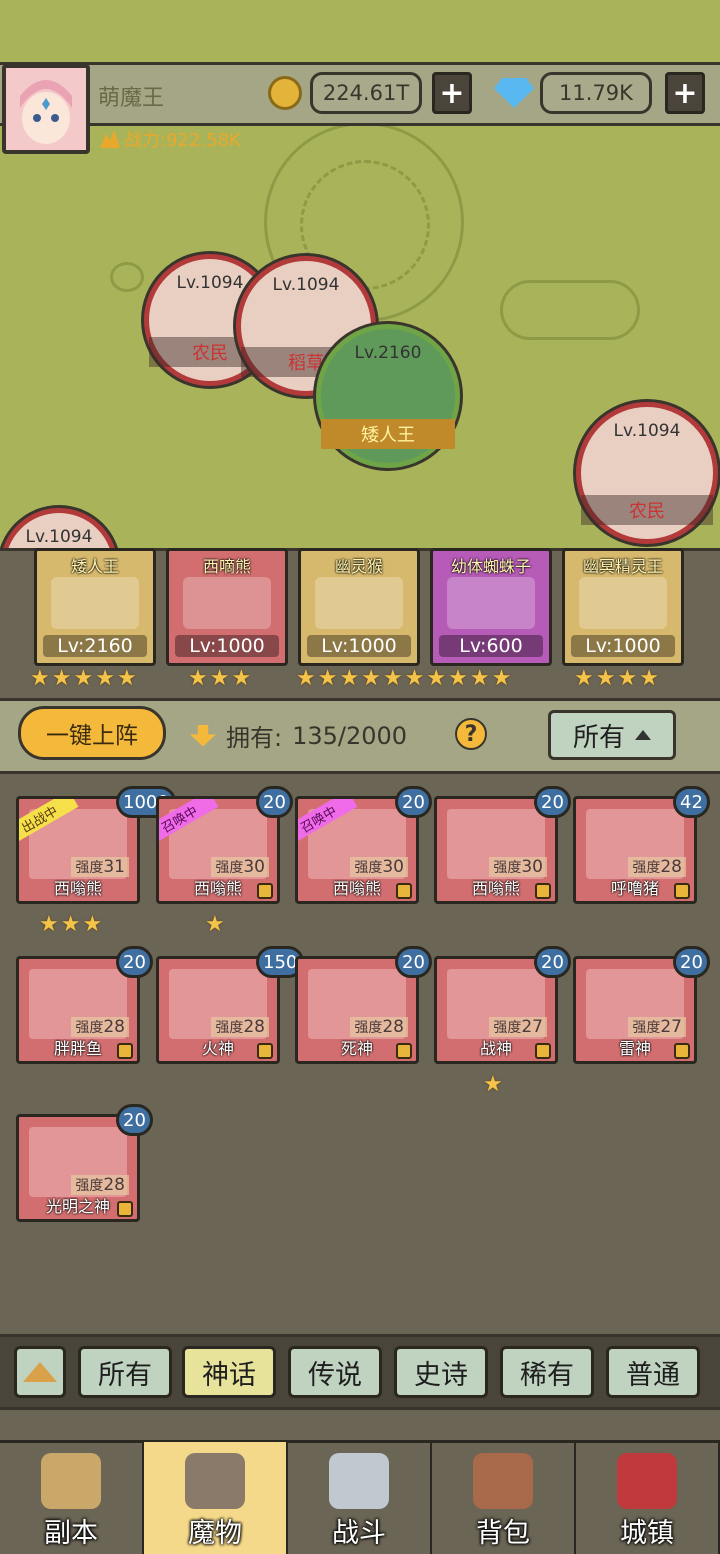 Image resolution: width=720 pixels, height=1554 pixels. What do you see at coordinates (612, 735) in the screenshot?
I see `sort-dropdown: 所有` at bounding box center [612, 735].